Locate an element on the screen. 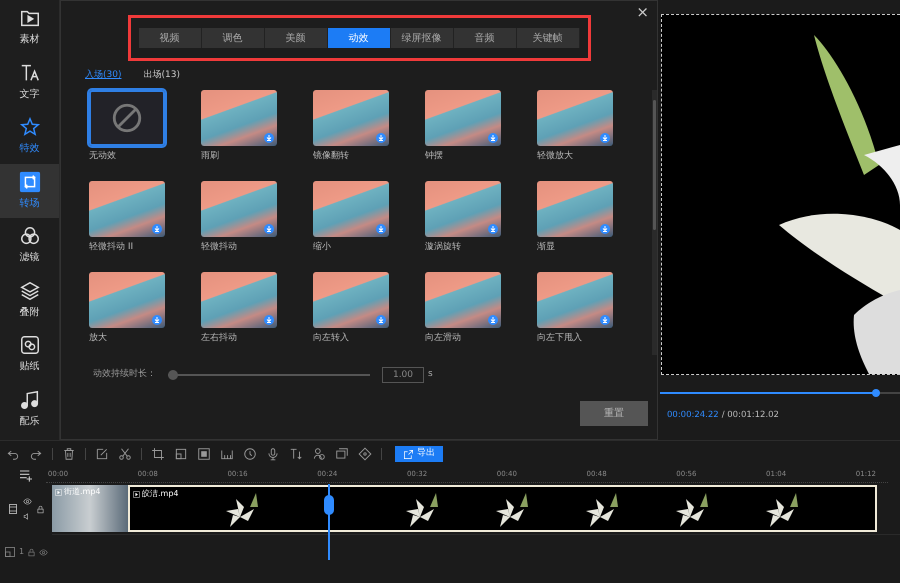  duplicate-icon is located at coordinates (342, 454).